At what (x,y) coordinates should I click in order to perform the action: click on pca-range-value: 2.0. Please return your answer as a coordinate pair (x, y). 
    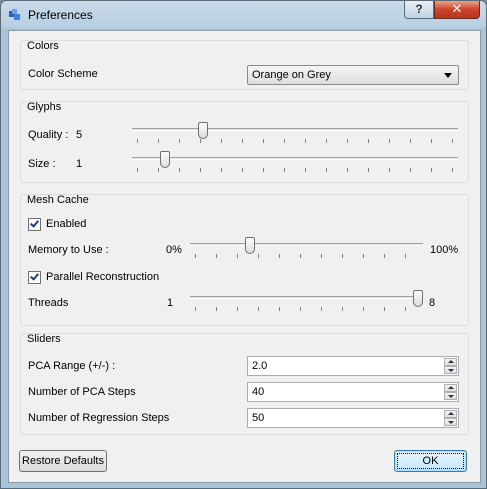
    Looking at the image, I should click on (260, 366).